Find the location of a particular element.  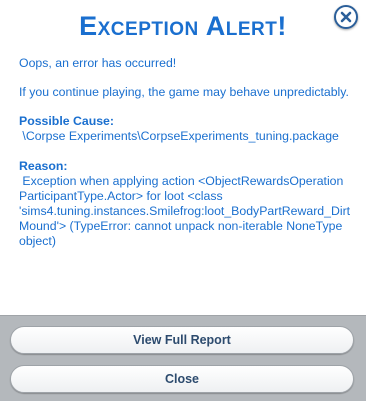

dialog-title: Exception Alert! is located at coordinates (183, 26).